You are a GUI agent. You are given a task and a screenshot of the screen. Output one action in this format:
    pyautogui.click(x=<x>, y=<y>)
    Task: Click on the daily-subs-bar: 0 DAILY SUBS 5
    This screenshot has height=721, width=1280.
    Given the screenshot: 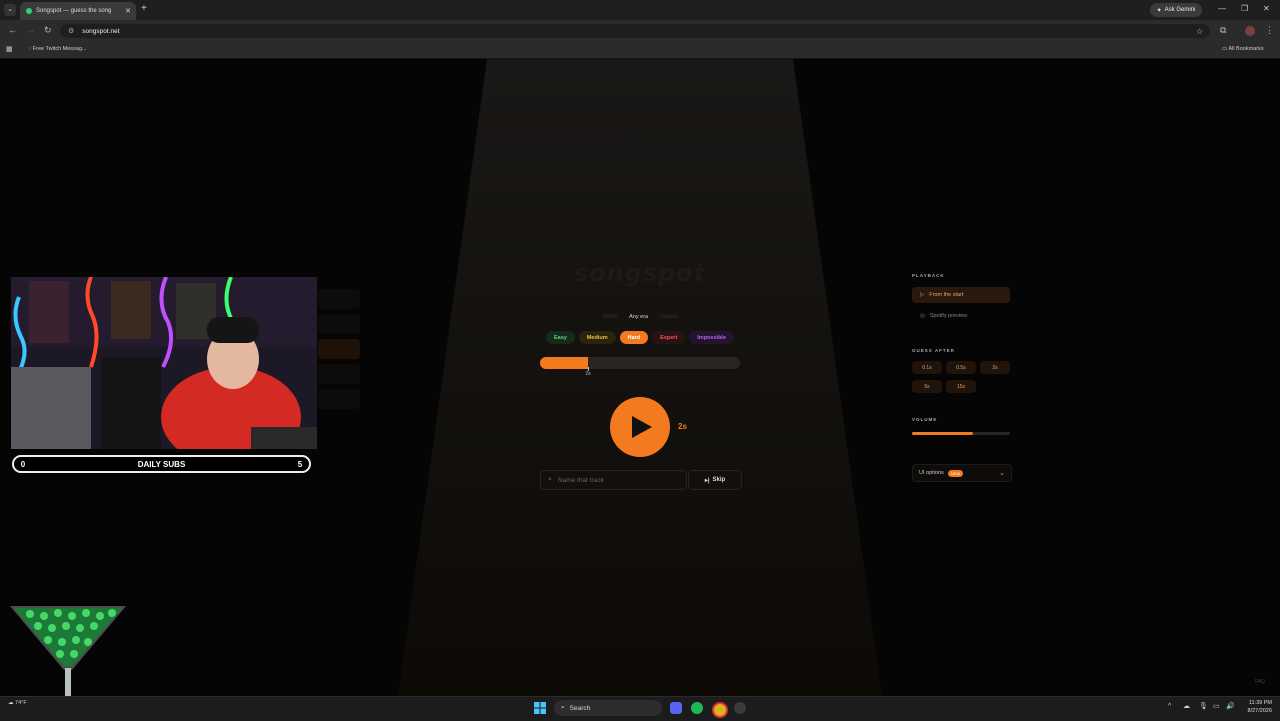 What is the action you would take?
    pyautogui.click(x=161, y=464)
    